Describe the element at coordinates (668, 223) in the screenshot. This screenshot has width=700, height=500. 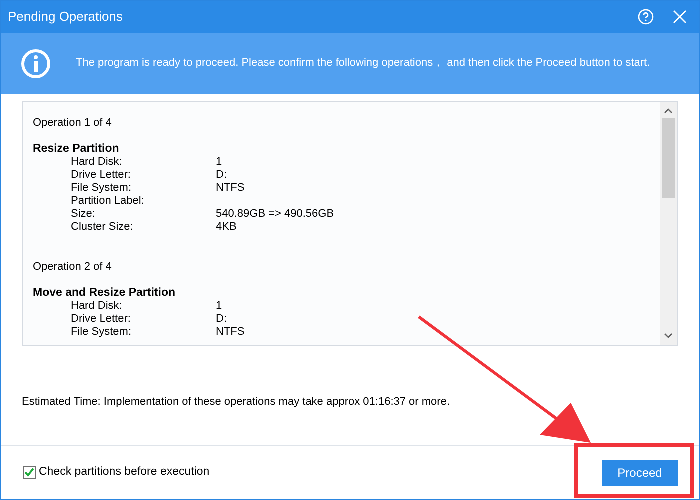
I see `scrollbar` at that location.